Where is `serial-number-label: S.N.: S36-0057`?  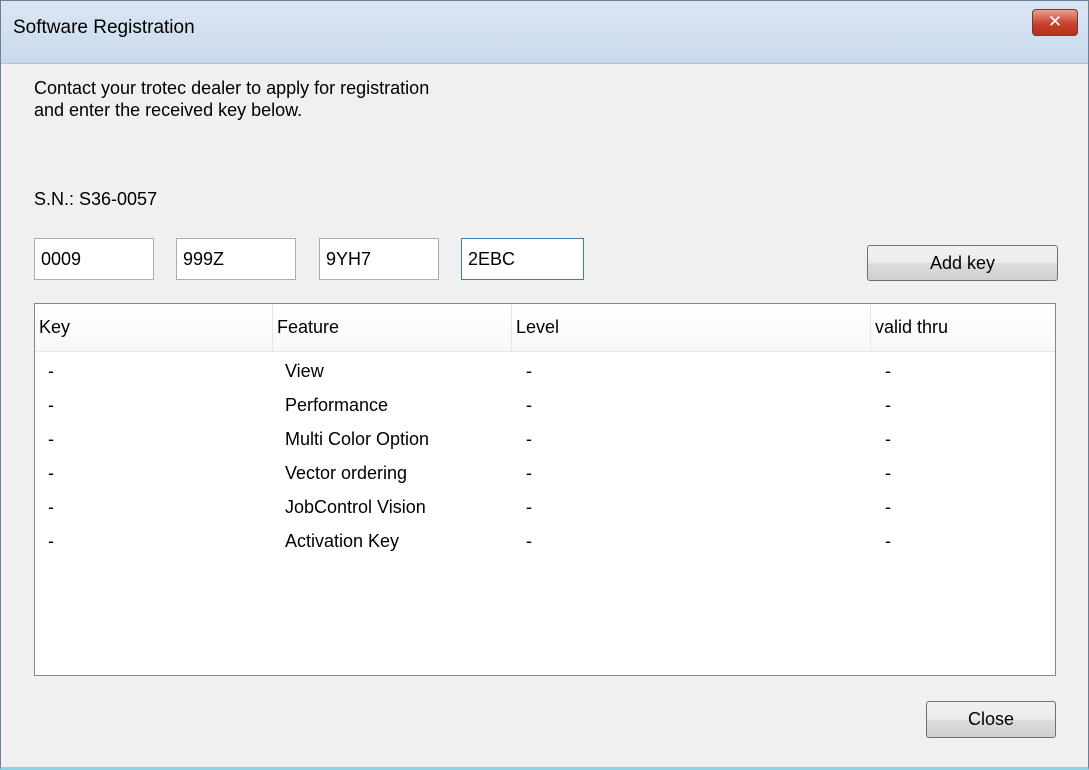 serial-number-label: S.N.: S36-0057 is located at coordinates (96, 199).